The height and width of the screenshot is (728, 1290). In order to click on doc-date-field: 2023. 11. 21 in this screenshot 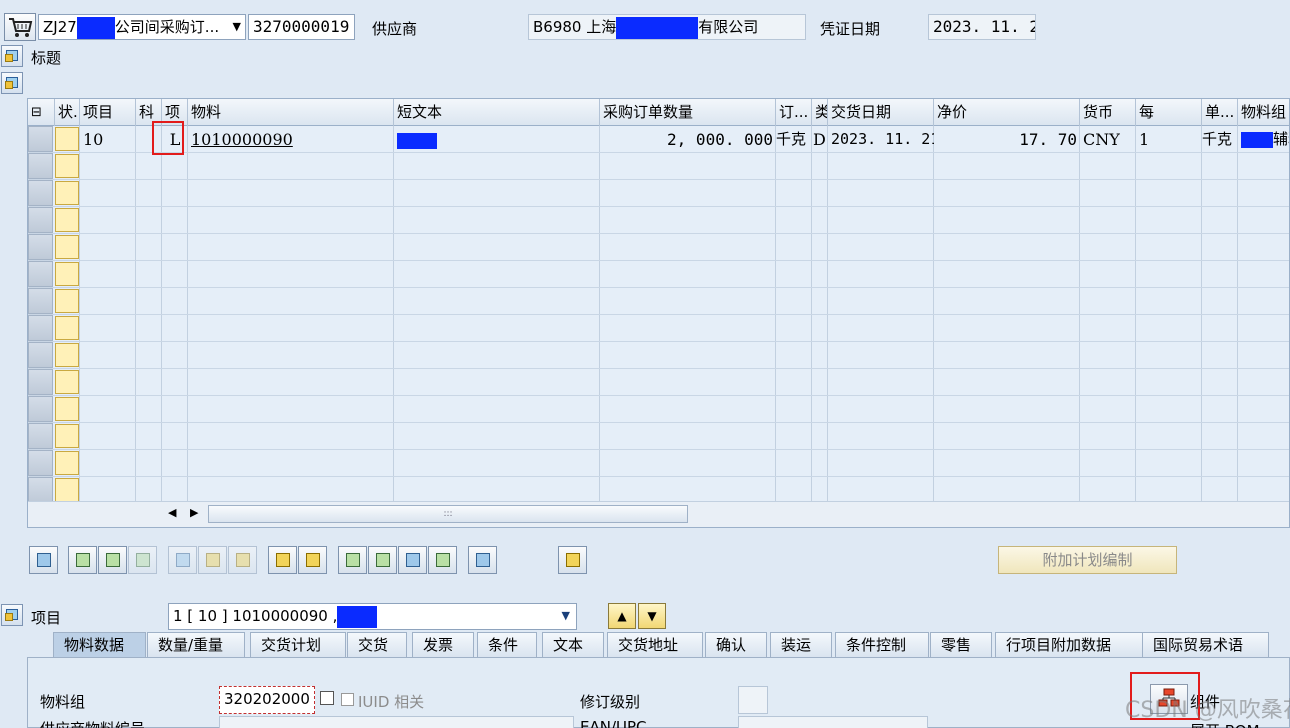, I will do `click(982, 27)`.